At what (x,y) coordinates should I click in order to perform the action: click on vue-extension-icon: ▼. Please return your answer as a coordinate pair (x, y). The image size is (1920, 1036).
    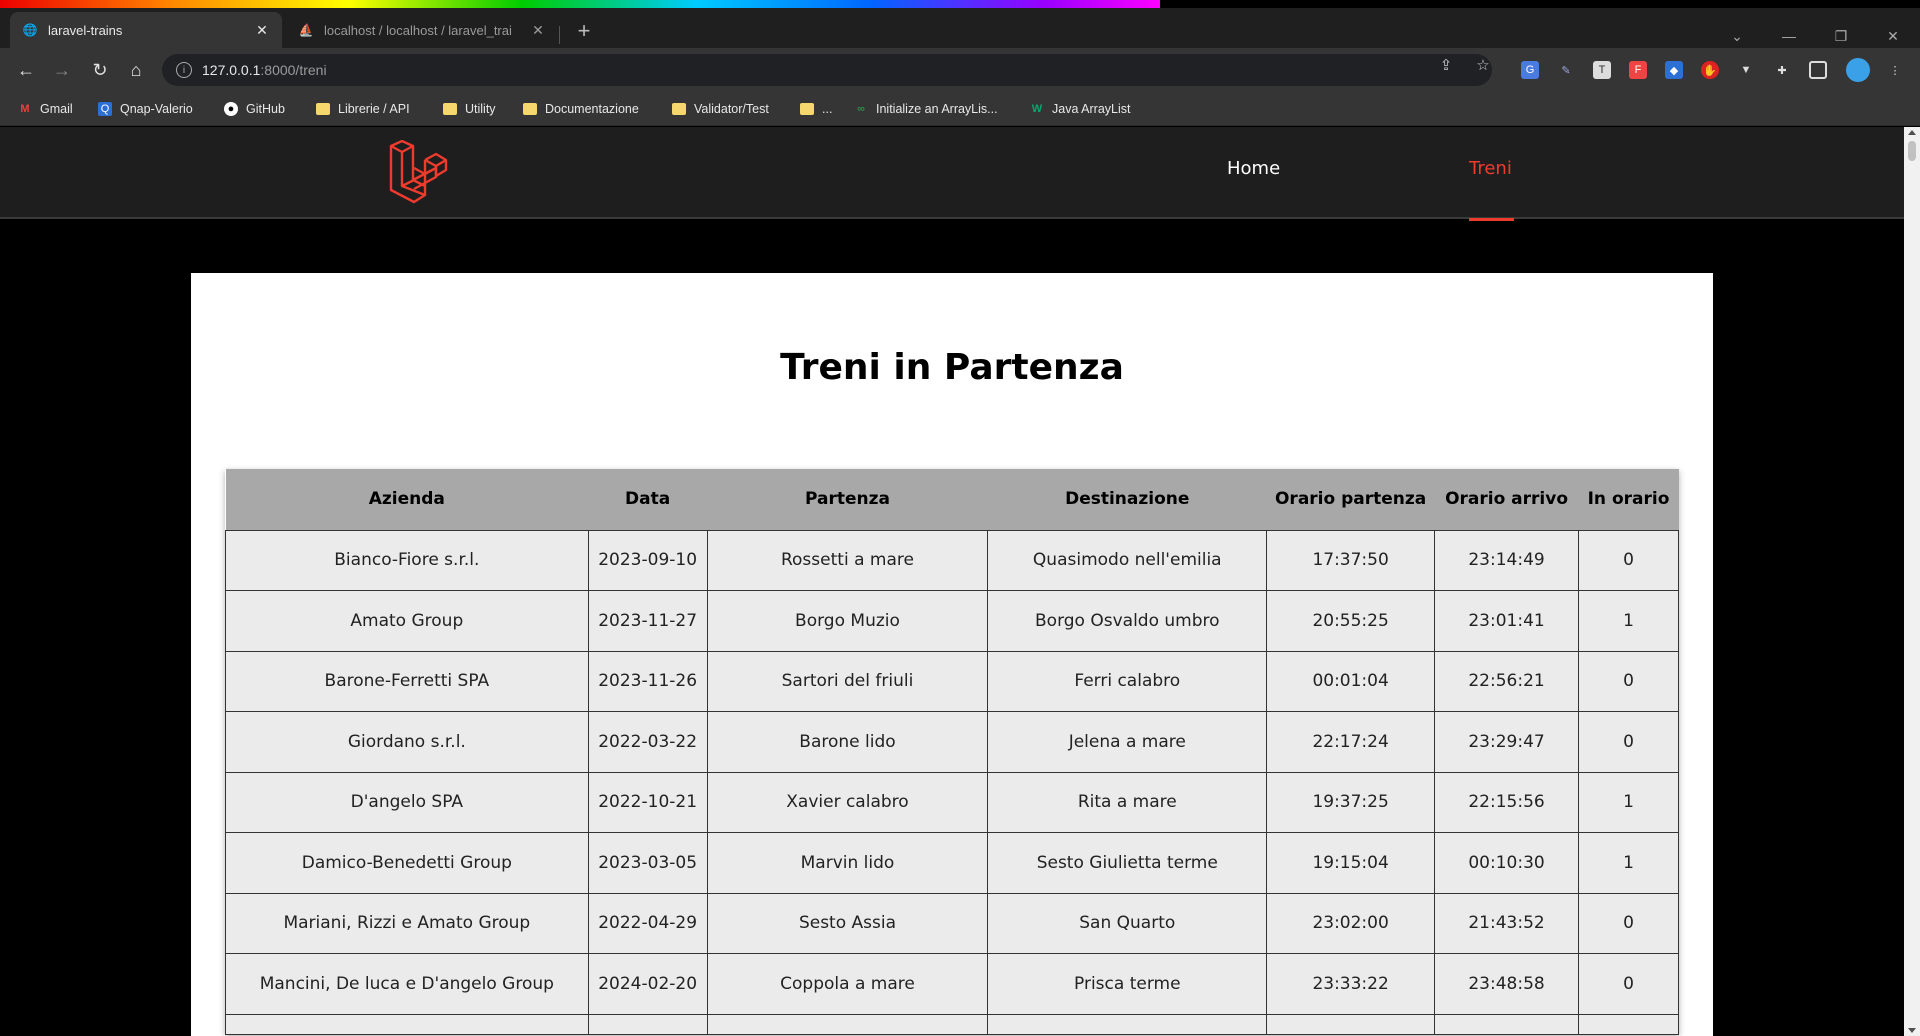
    Looking at the image, I should click on (1746, 70).